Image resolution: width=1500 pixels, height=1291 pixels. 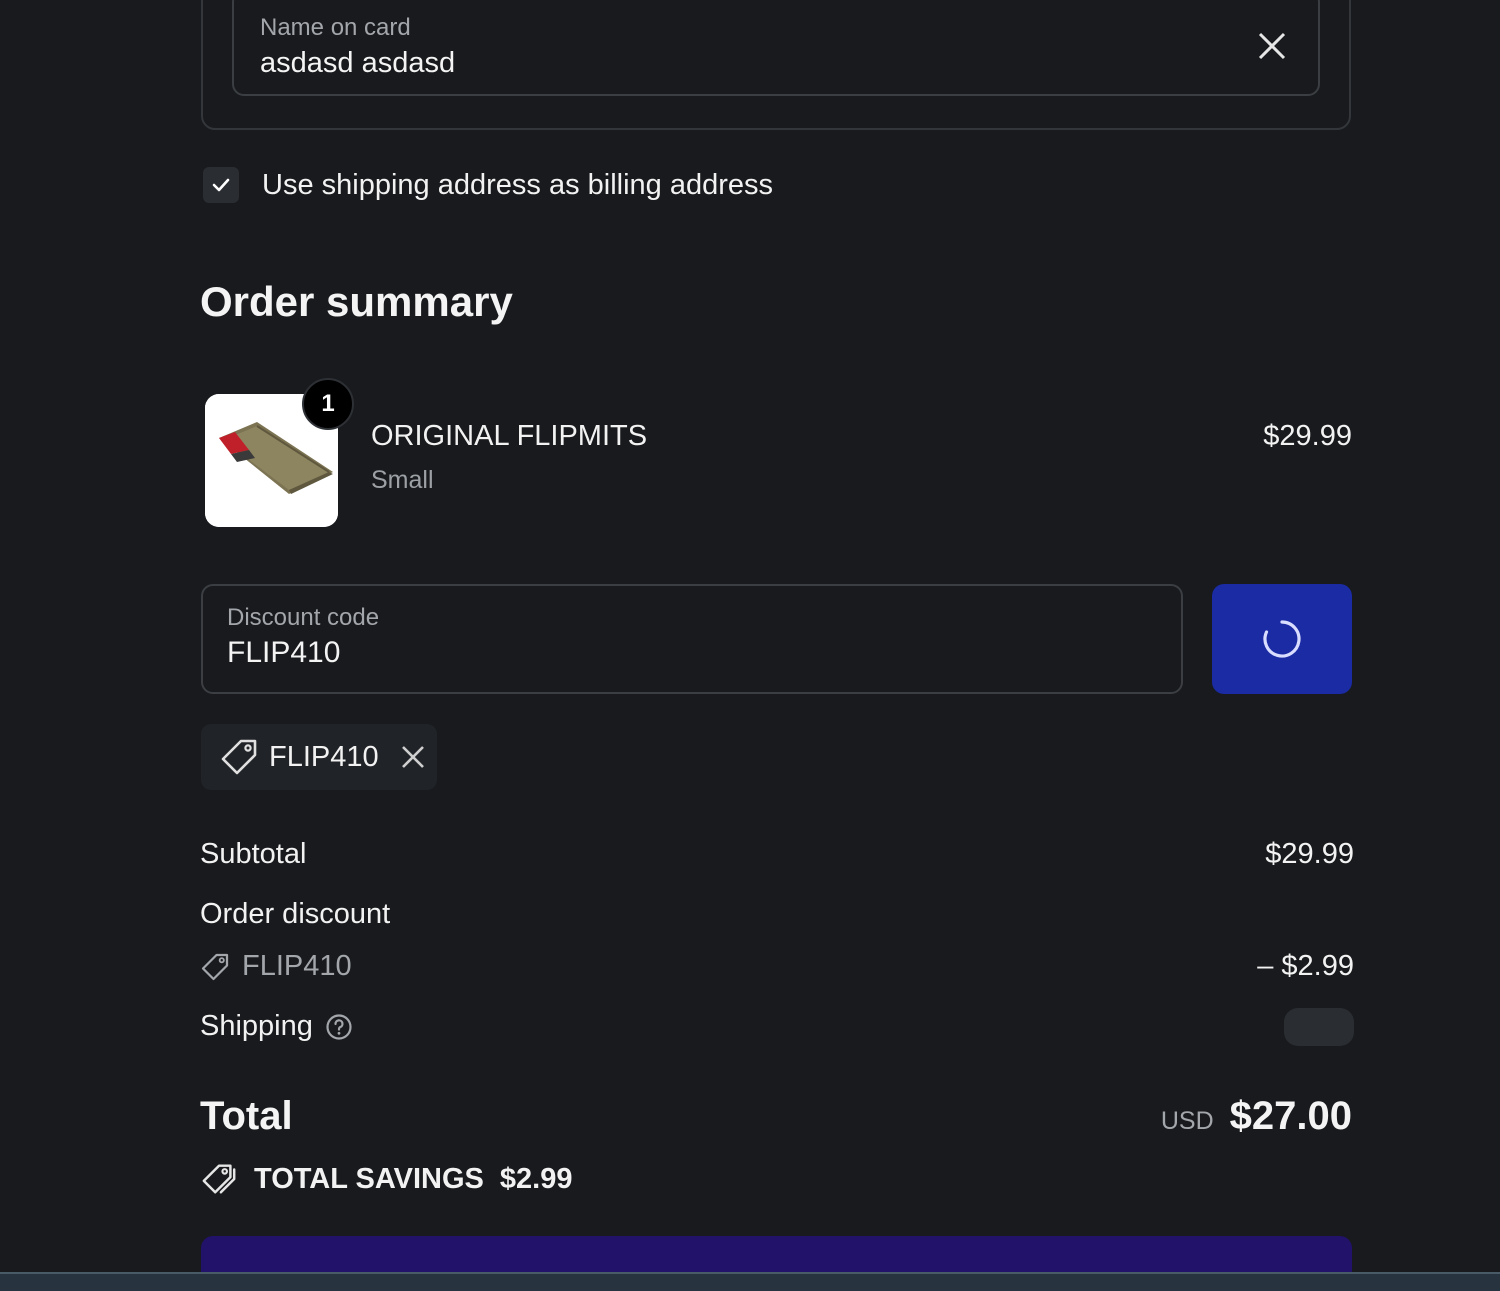 What do you see at coordinates (536, 1178) in the screenshot?
I see `total-savings-amount: $2.99` at bounding box center [536, 1178].